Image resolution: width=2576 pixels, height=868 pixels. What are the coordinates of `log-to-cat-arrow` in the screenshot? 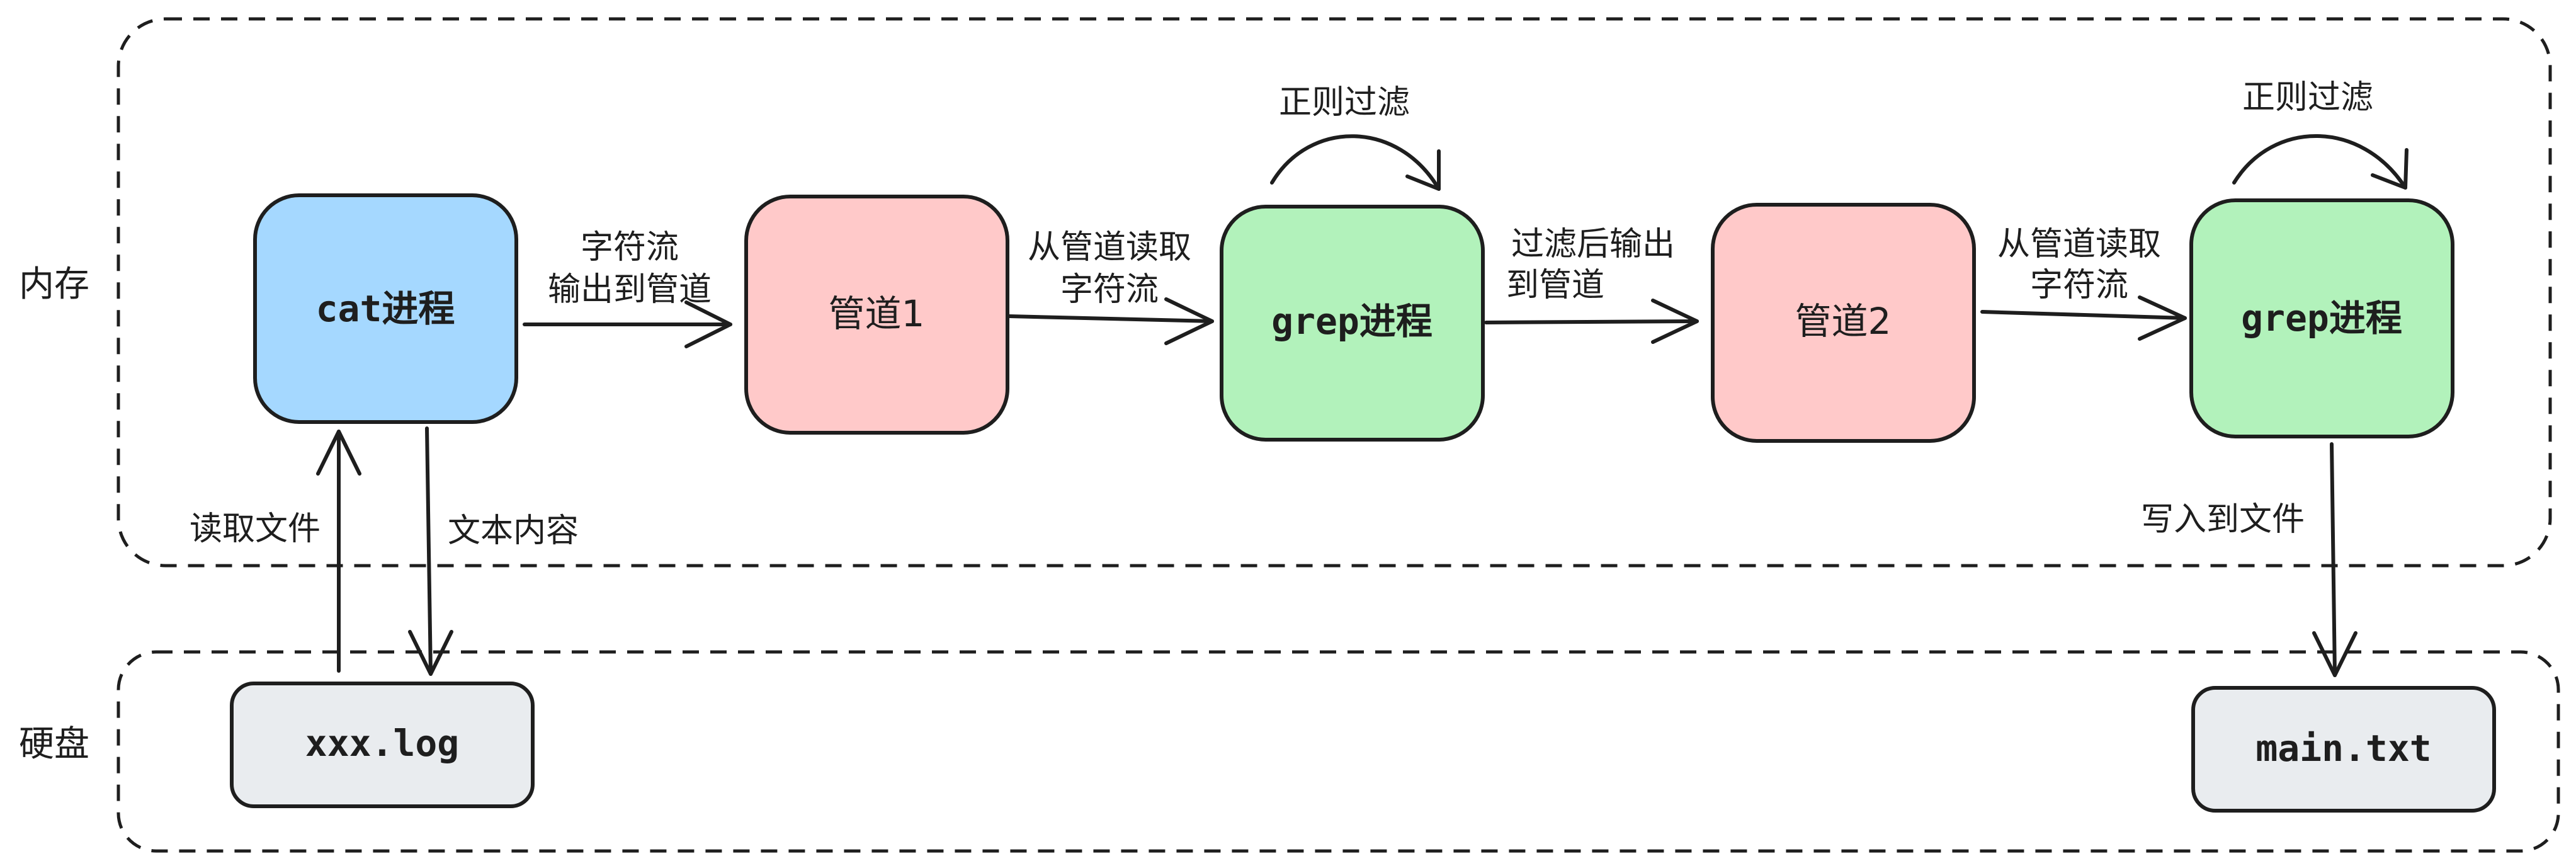 It's located at (338, 551).